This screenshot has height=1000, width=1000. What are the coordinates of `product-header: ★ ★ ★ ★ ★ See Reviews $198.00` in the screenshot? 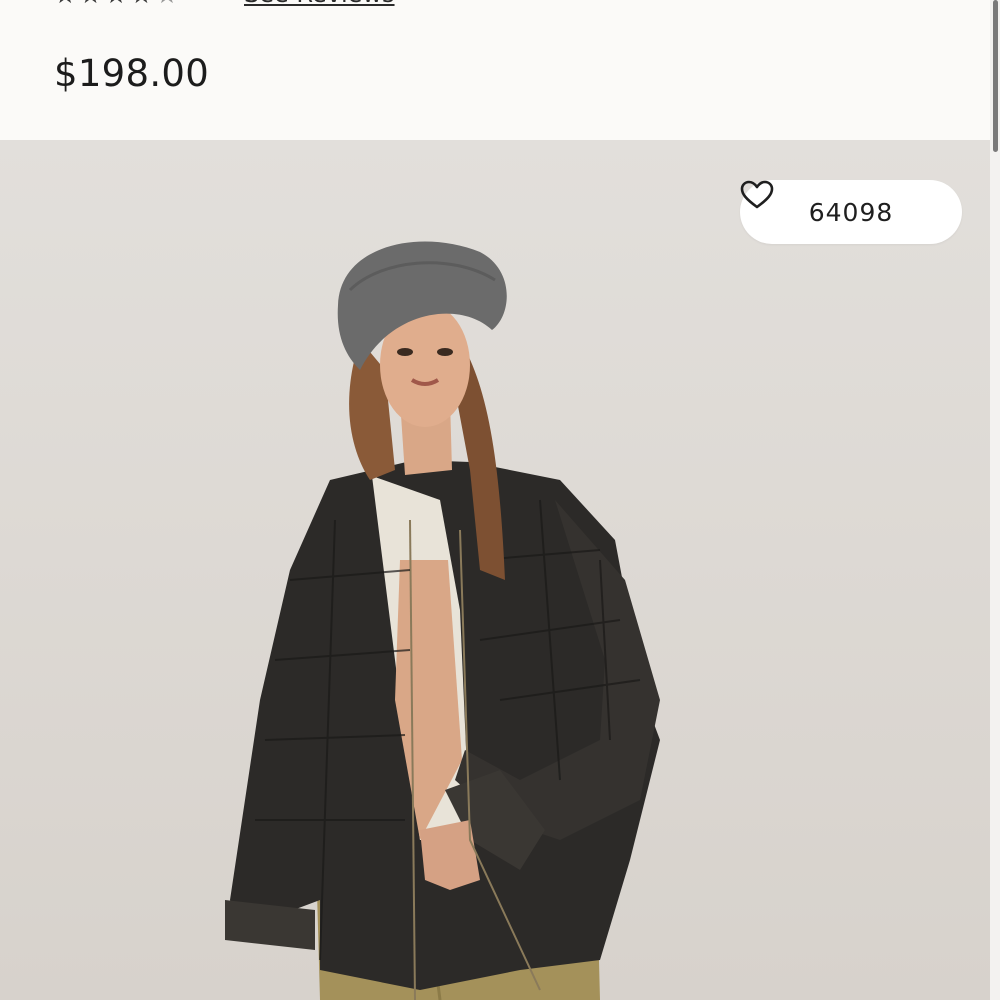 It's located at (495, 70).